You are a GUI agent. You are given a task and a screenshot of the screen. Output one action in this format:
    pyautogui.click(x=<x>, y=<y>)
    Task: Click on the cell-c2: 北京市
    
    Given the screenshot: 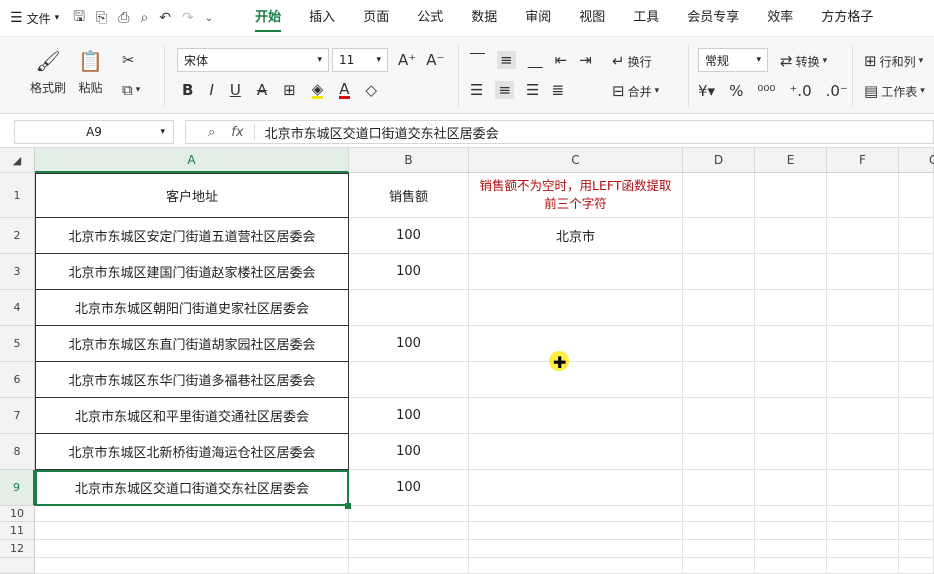 What is the action you would take?
    pyautogui.click(x=576, y=236)
    